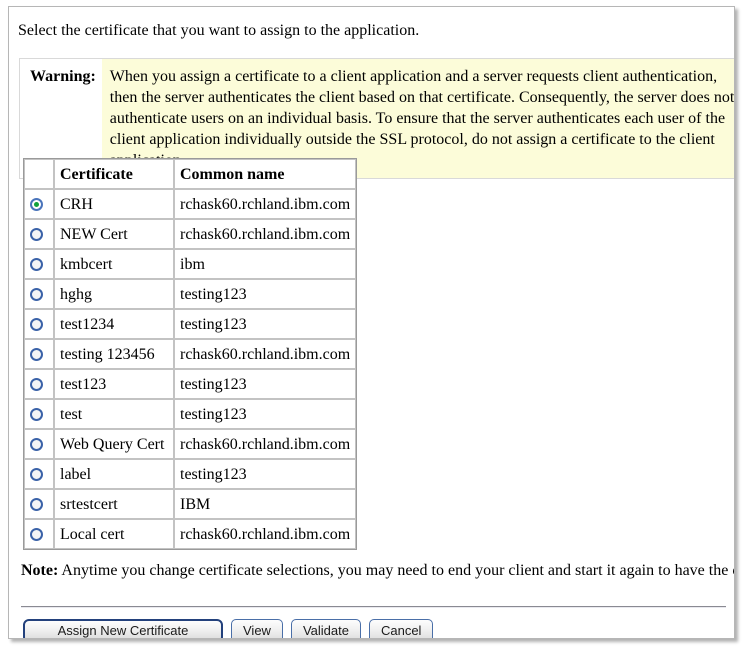  Describe the element at coordinates (114, 384) in the screenshot. I see `certificate-name-cell: test123` at that location.